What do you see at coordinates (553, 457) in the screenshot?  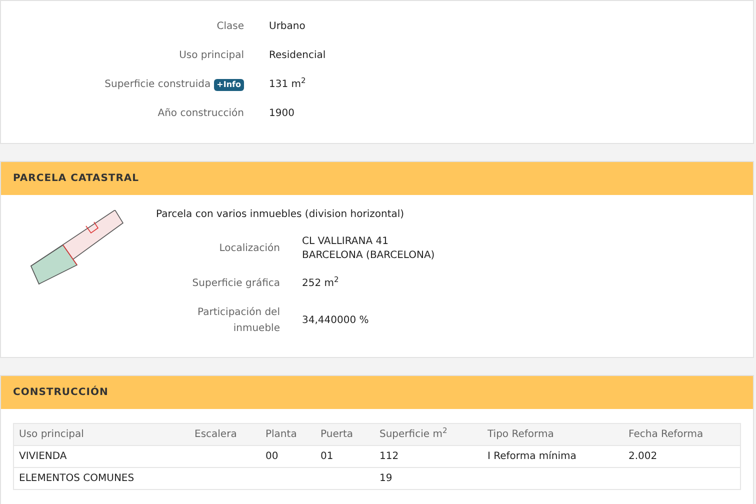 I see `table-cell: I Reforma mínima` at bounding box center [553, 457].